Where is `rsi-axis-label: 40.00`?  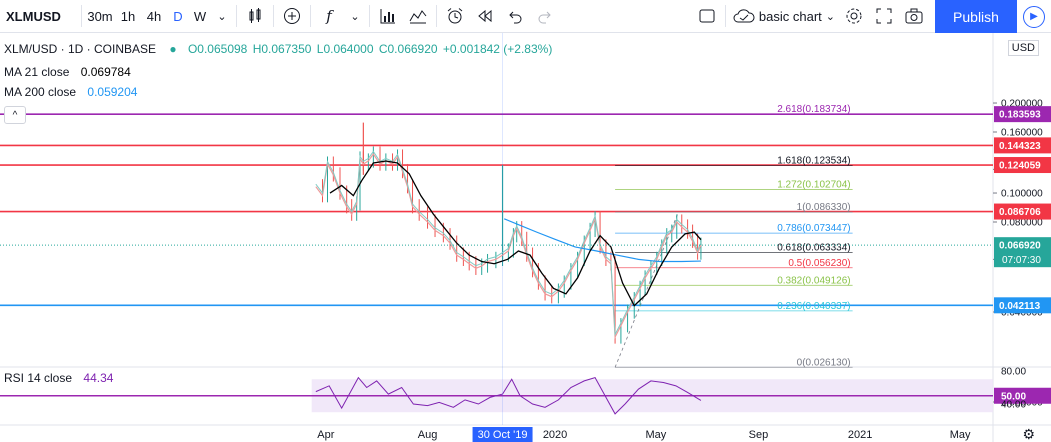 rsi-axis-label: 40.00 is located at coordinates (1013, 405).